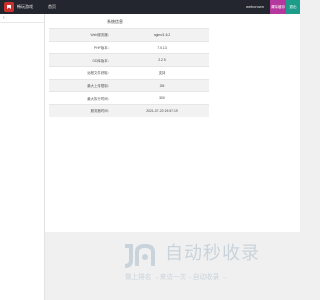  Describe the element at coordinates (22, 18) in the screenshot. I see `sidebar-toggle: ‹` at that location.